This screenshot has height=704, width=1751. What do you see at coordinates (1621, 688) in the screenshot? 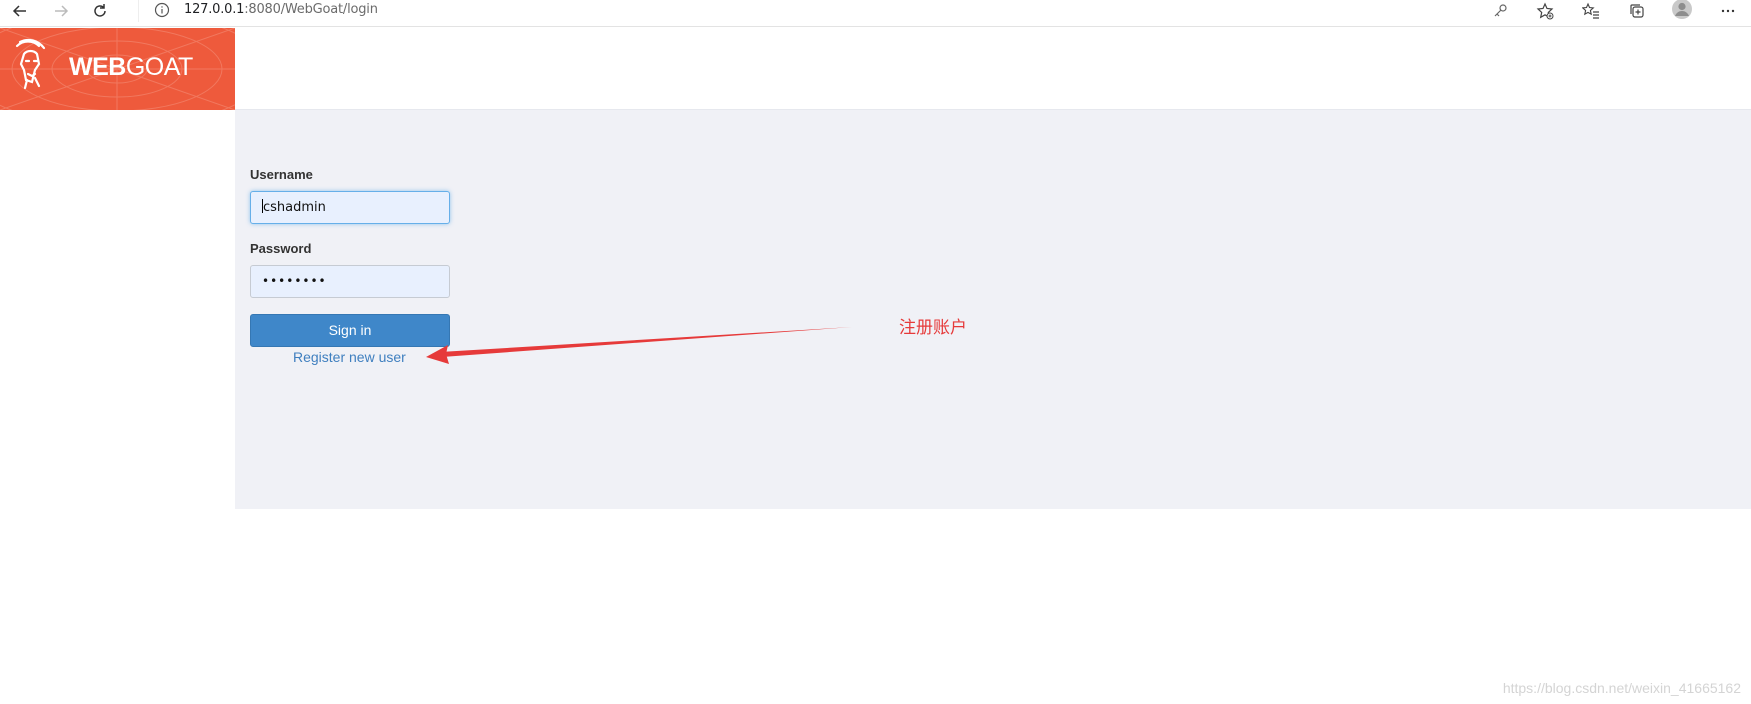
I see `watermark: https://blog.csdn.net/weixin_41665162` at bounding box center [1621, 688].